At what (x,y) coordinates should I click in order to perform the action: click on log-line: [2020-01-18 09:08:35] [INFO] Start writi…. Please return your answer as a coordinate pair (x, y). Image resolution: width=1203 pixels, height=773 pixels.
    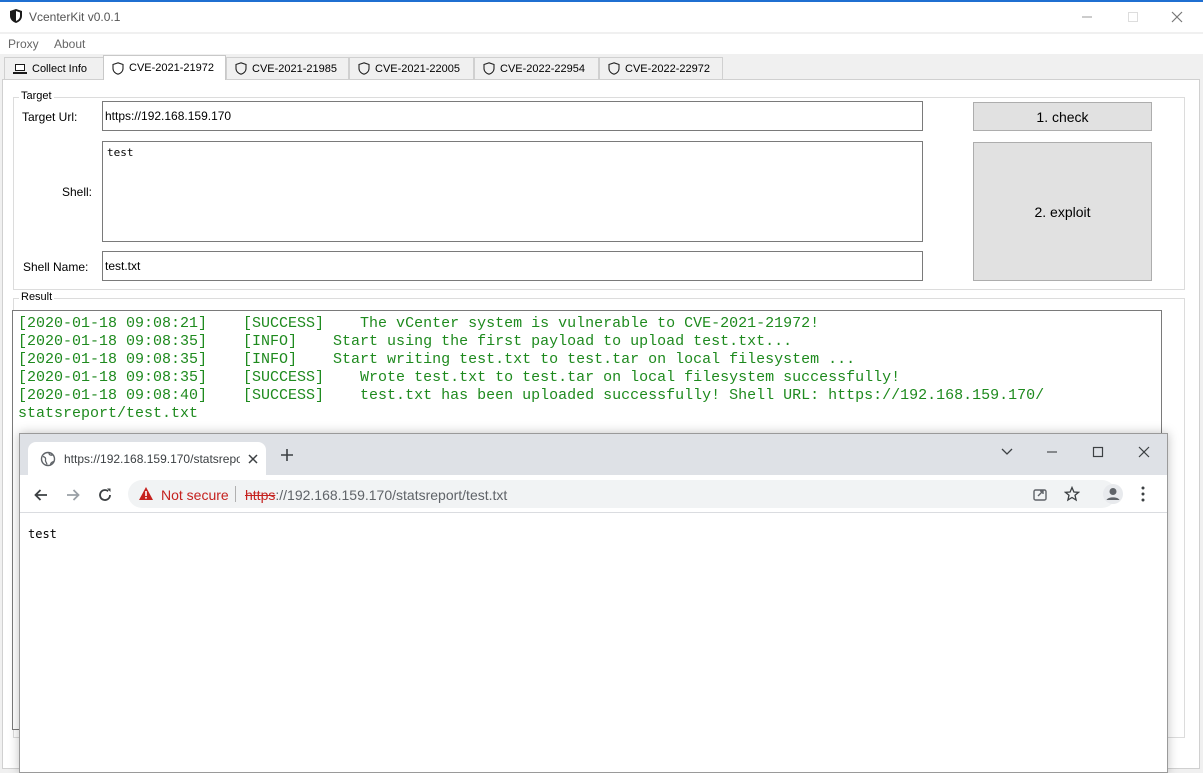
    Looking at the image, I should click on (437, 359).